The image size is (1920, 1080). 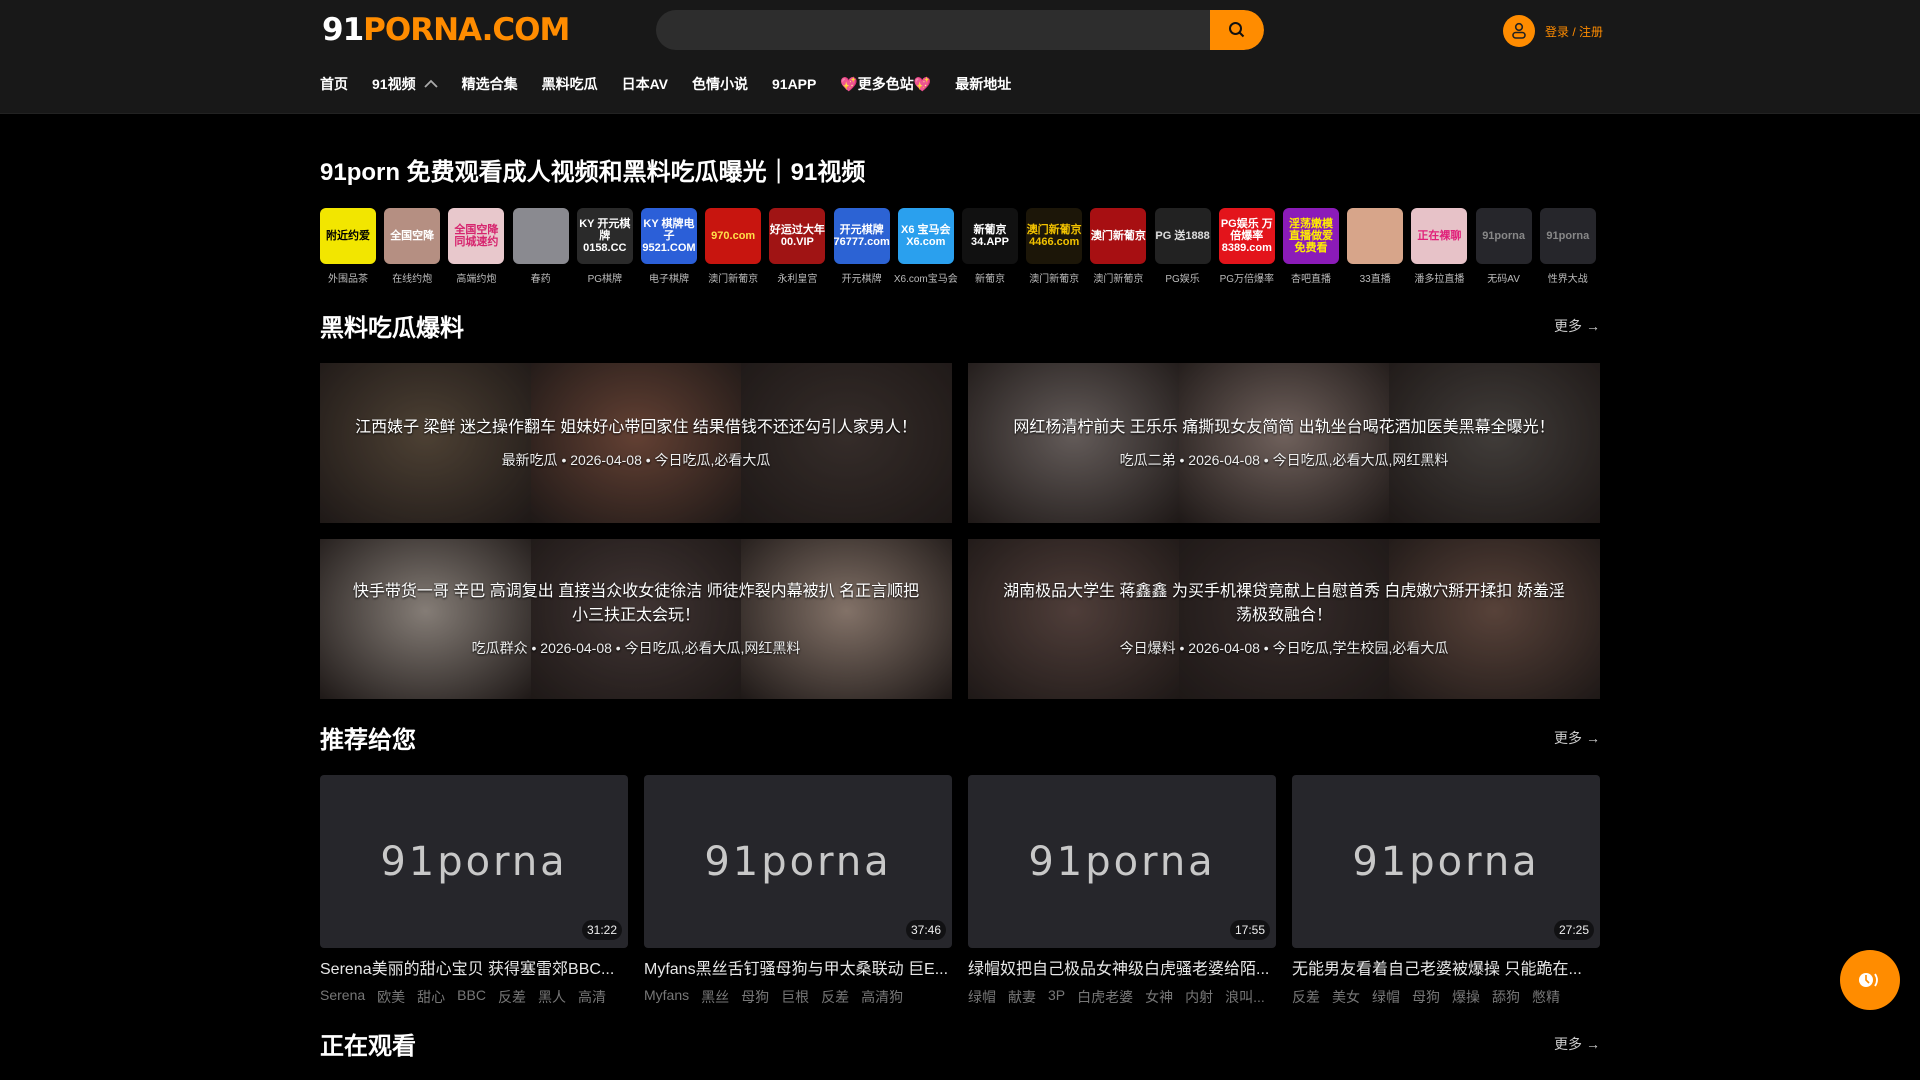 I want to click on app-icon-image: 91porna, so click(x=1567, y=236).